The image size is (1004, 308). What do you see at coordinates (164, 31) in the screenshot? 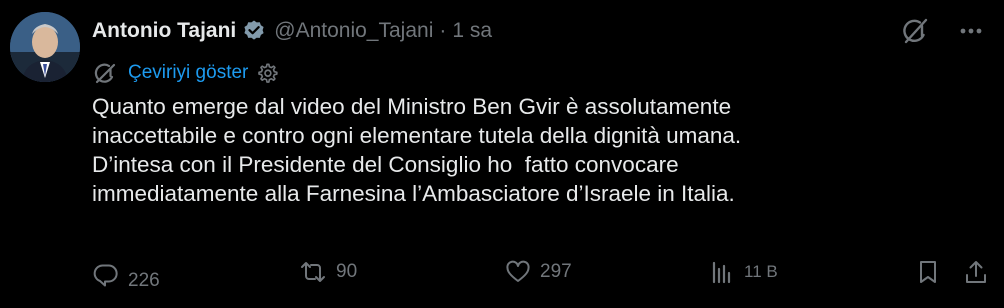
I see `author-name: Antonio Tajani` at bounding box center [164, 31].